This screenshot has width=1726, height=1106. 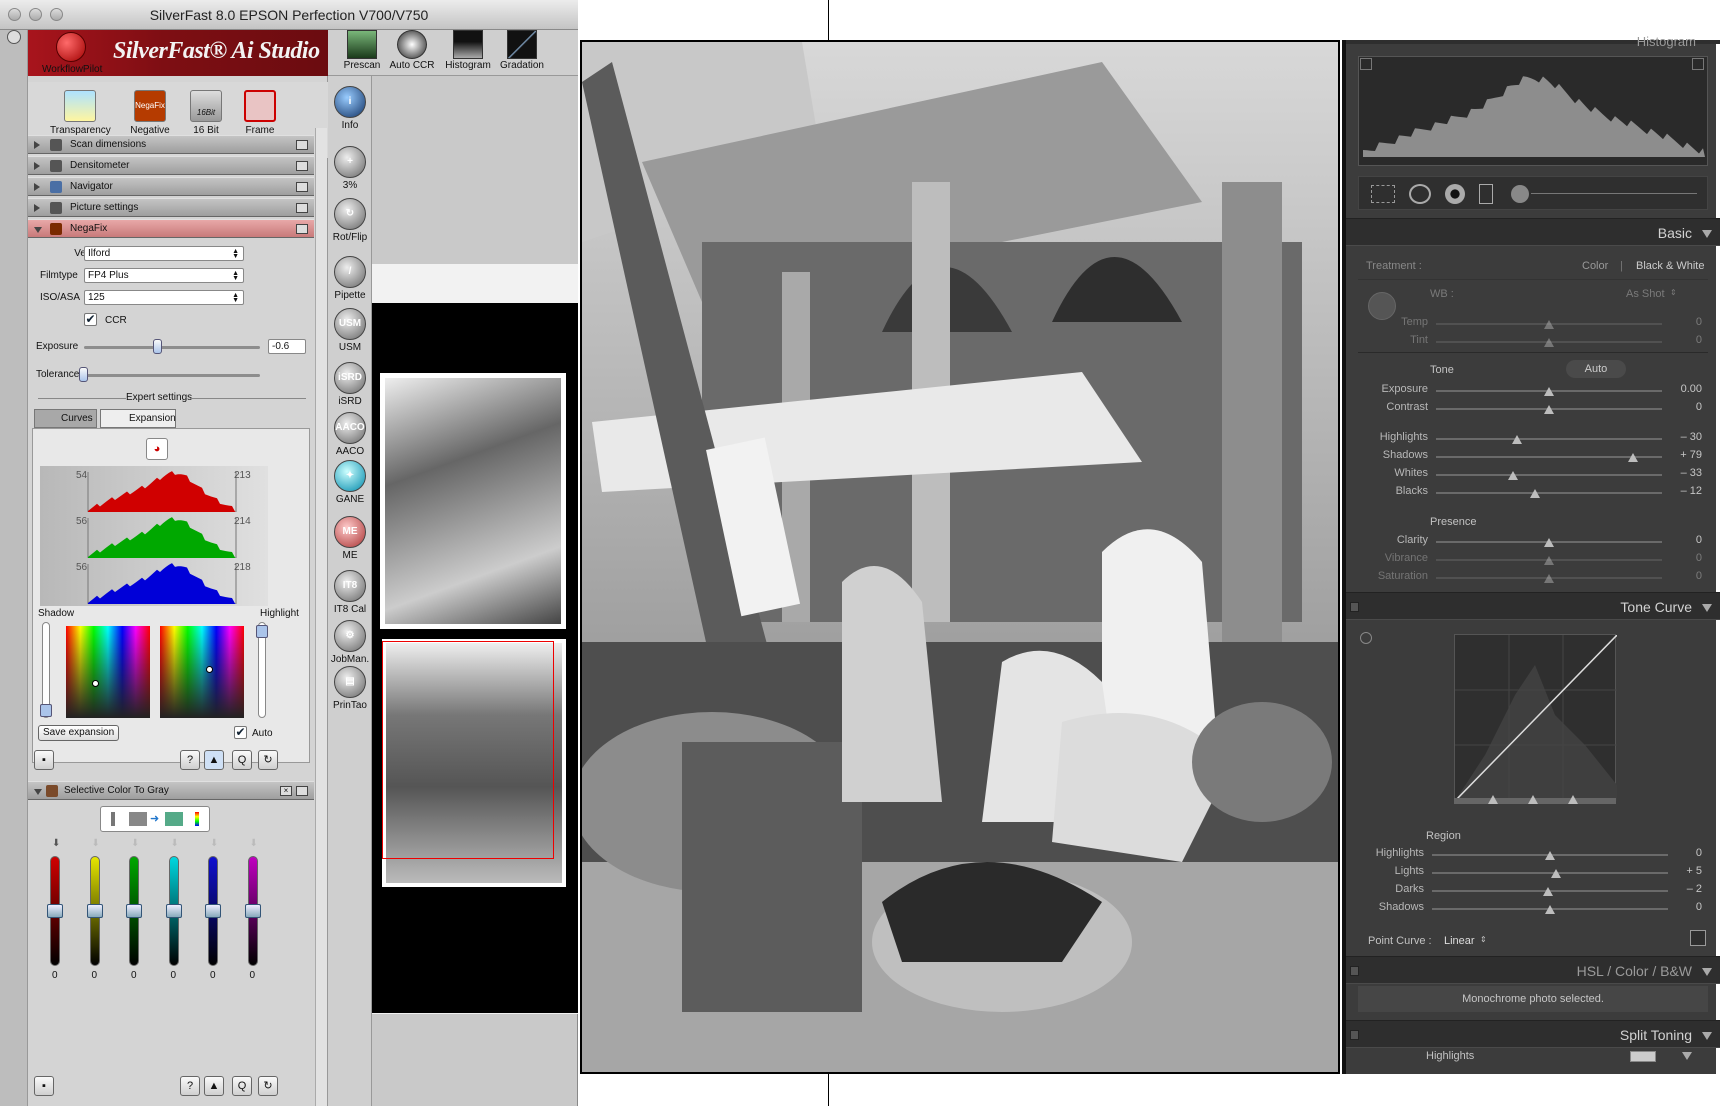 What do you see at coordinates (1549, 409) in the screenshot?
I see `contrast-slider-knob` at bounding box center [1549, 409].